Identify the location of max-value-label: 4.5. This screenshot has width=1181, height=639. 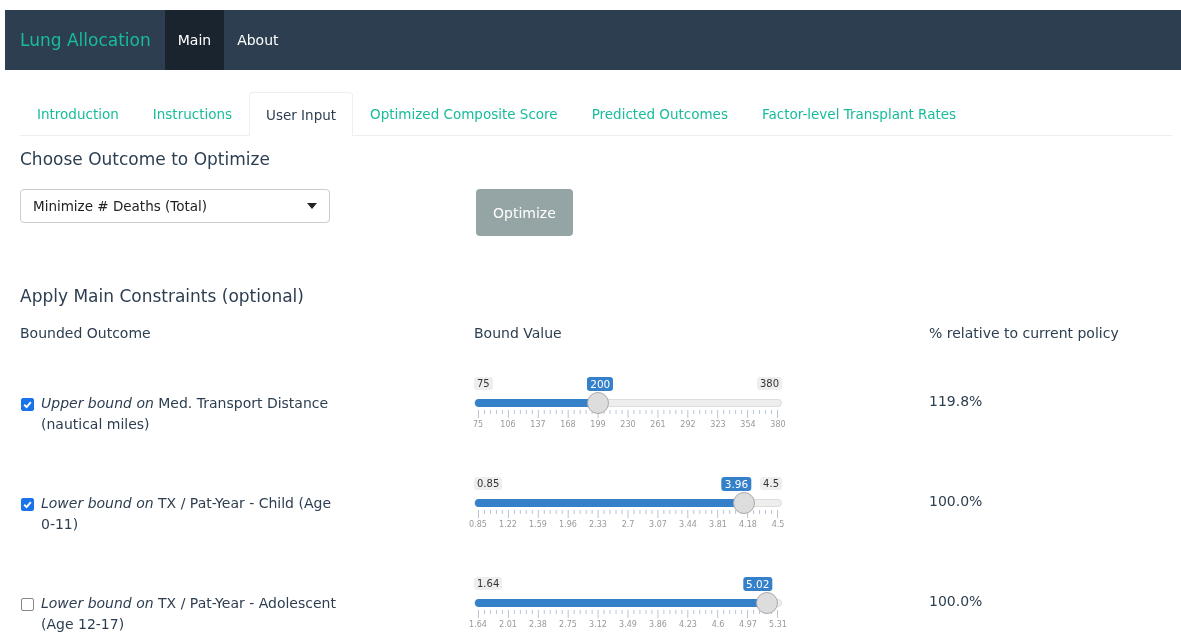
(771, 483).